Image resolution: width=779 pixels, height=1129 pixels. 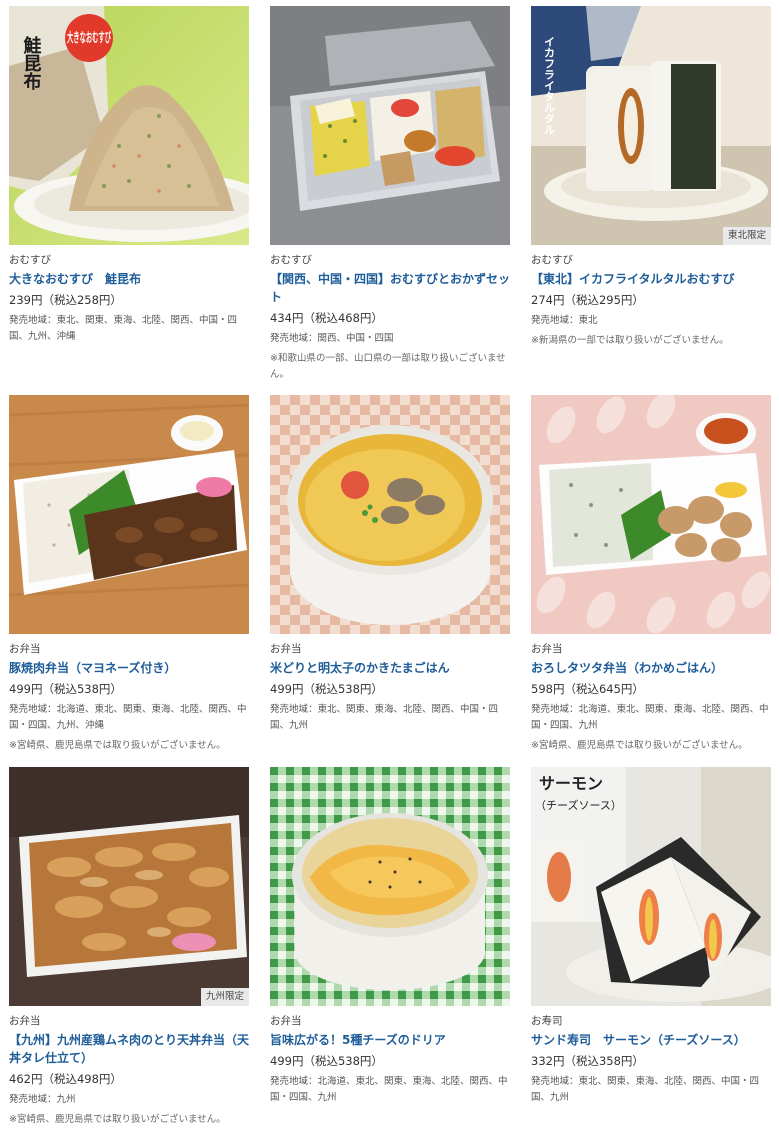 I want to click on region-limited-badge: 九州限定, so click(x=224, y=997).